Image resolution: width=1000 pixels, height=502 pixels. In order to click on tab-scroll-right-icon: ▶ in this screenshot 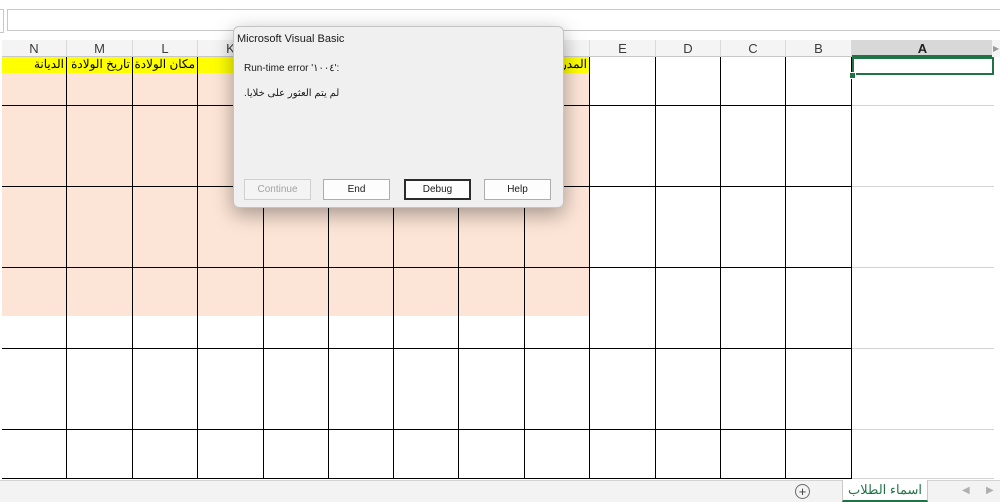, I will do `click(990, 490)`.